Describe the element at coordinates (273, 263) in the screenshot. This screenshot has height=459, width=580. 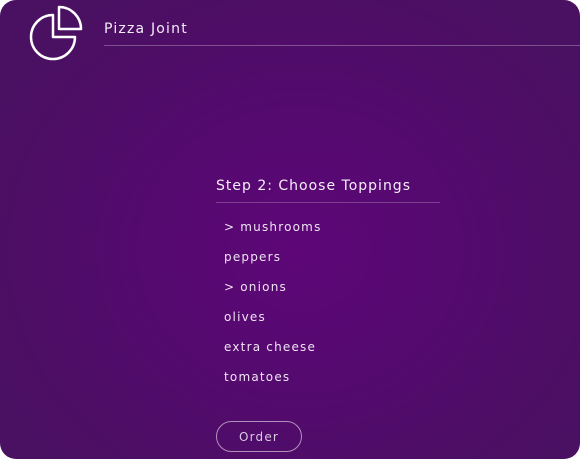
I see `topping-item-peppers: peppers` at that location.